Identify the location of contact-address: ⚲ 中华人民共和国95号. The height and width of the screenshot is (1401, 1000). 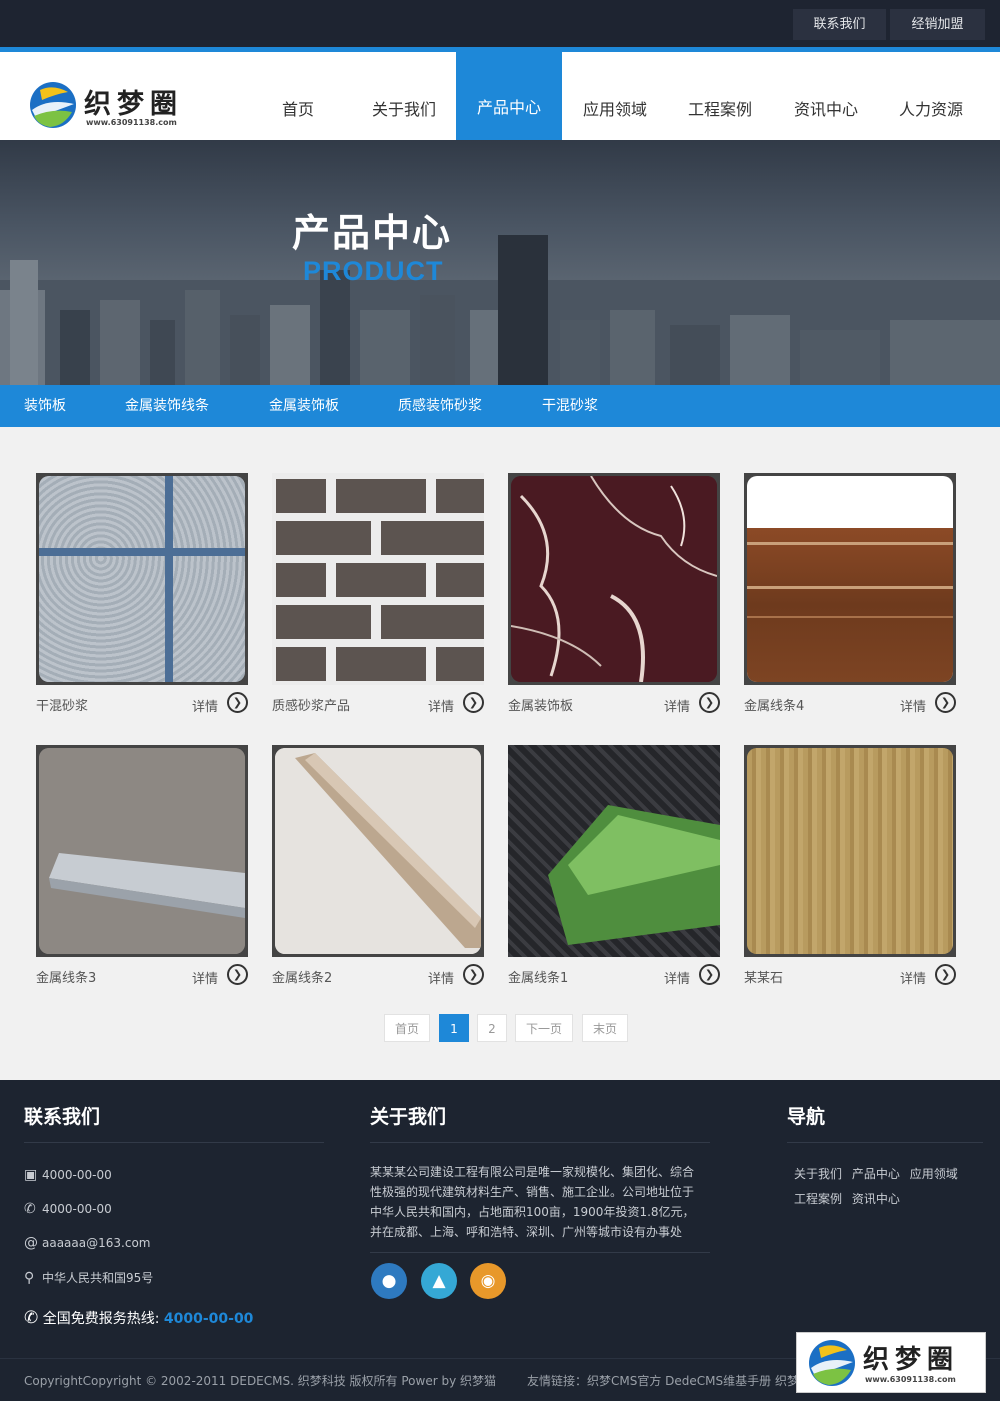
(88, 1277).